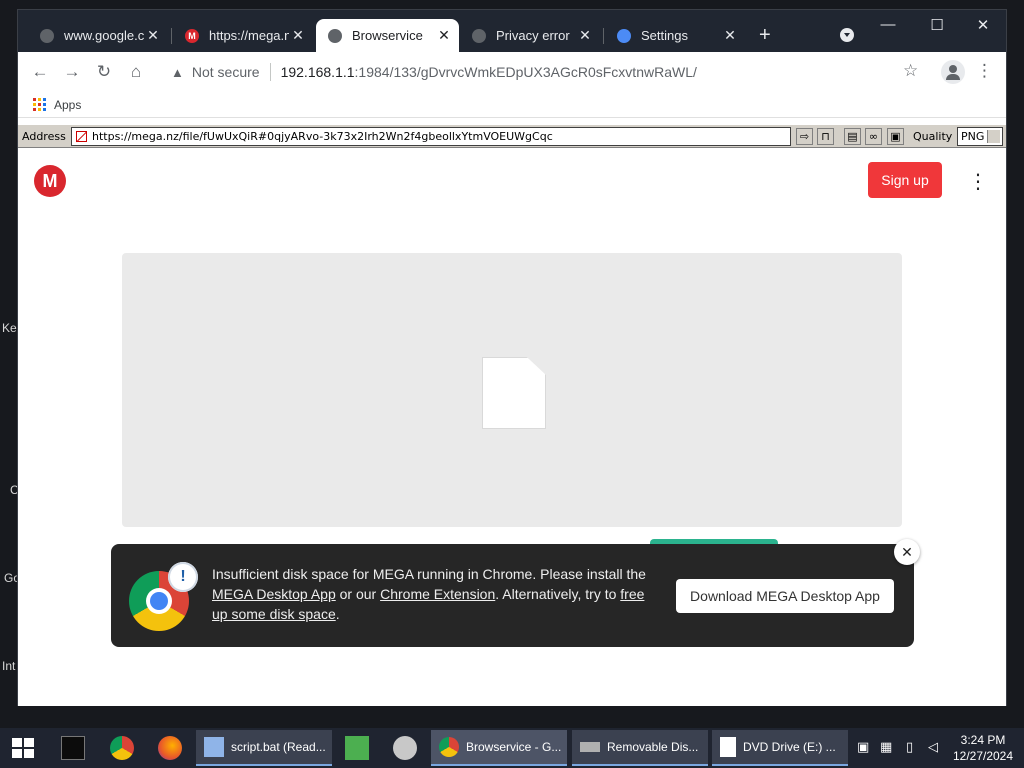  I want to click on url-host: 192.168.1.1, so click(317, 72).